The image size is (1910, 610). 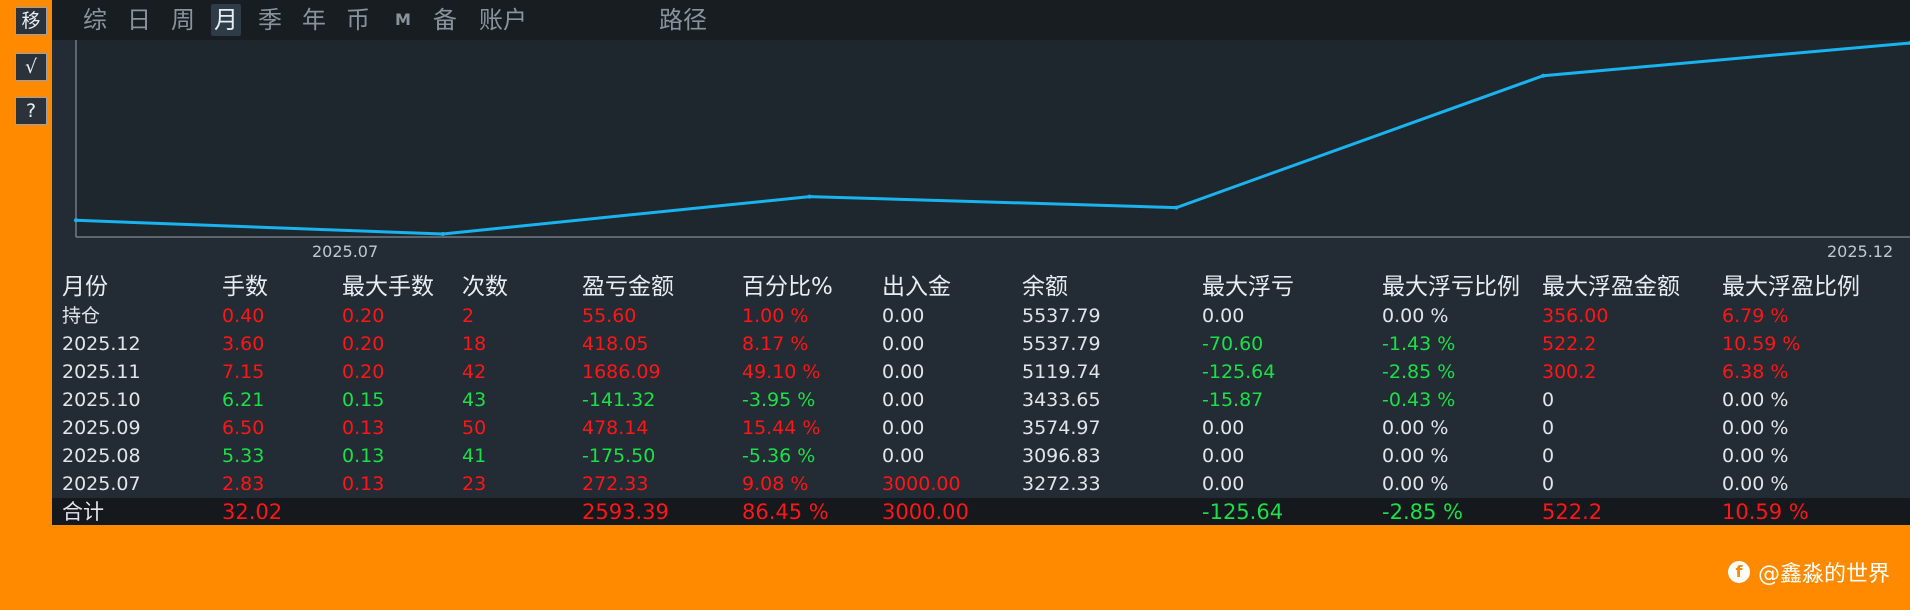 What do you see at coordinates (1451, 287) in the screenshot?
I see `column-header: 最大浮亏比例` at bounding box center [1451, 287].